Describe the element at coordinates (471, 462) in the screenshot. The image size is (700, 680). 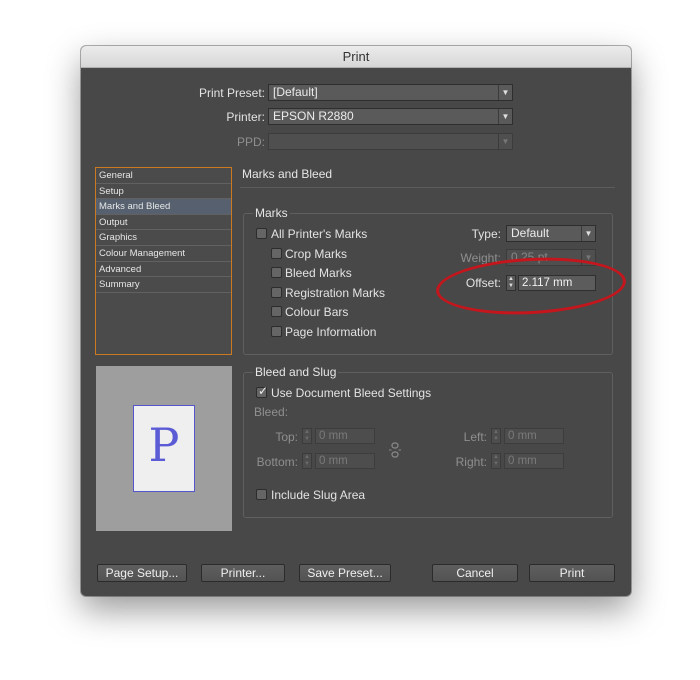
I see `right-label: Right:` at that location.